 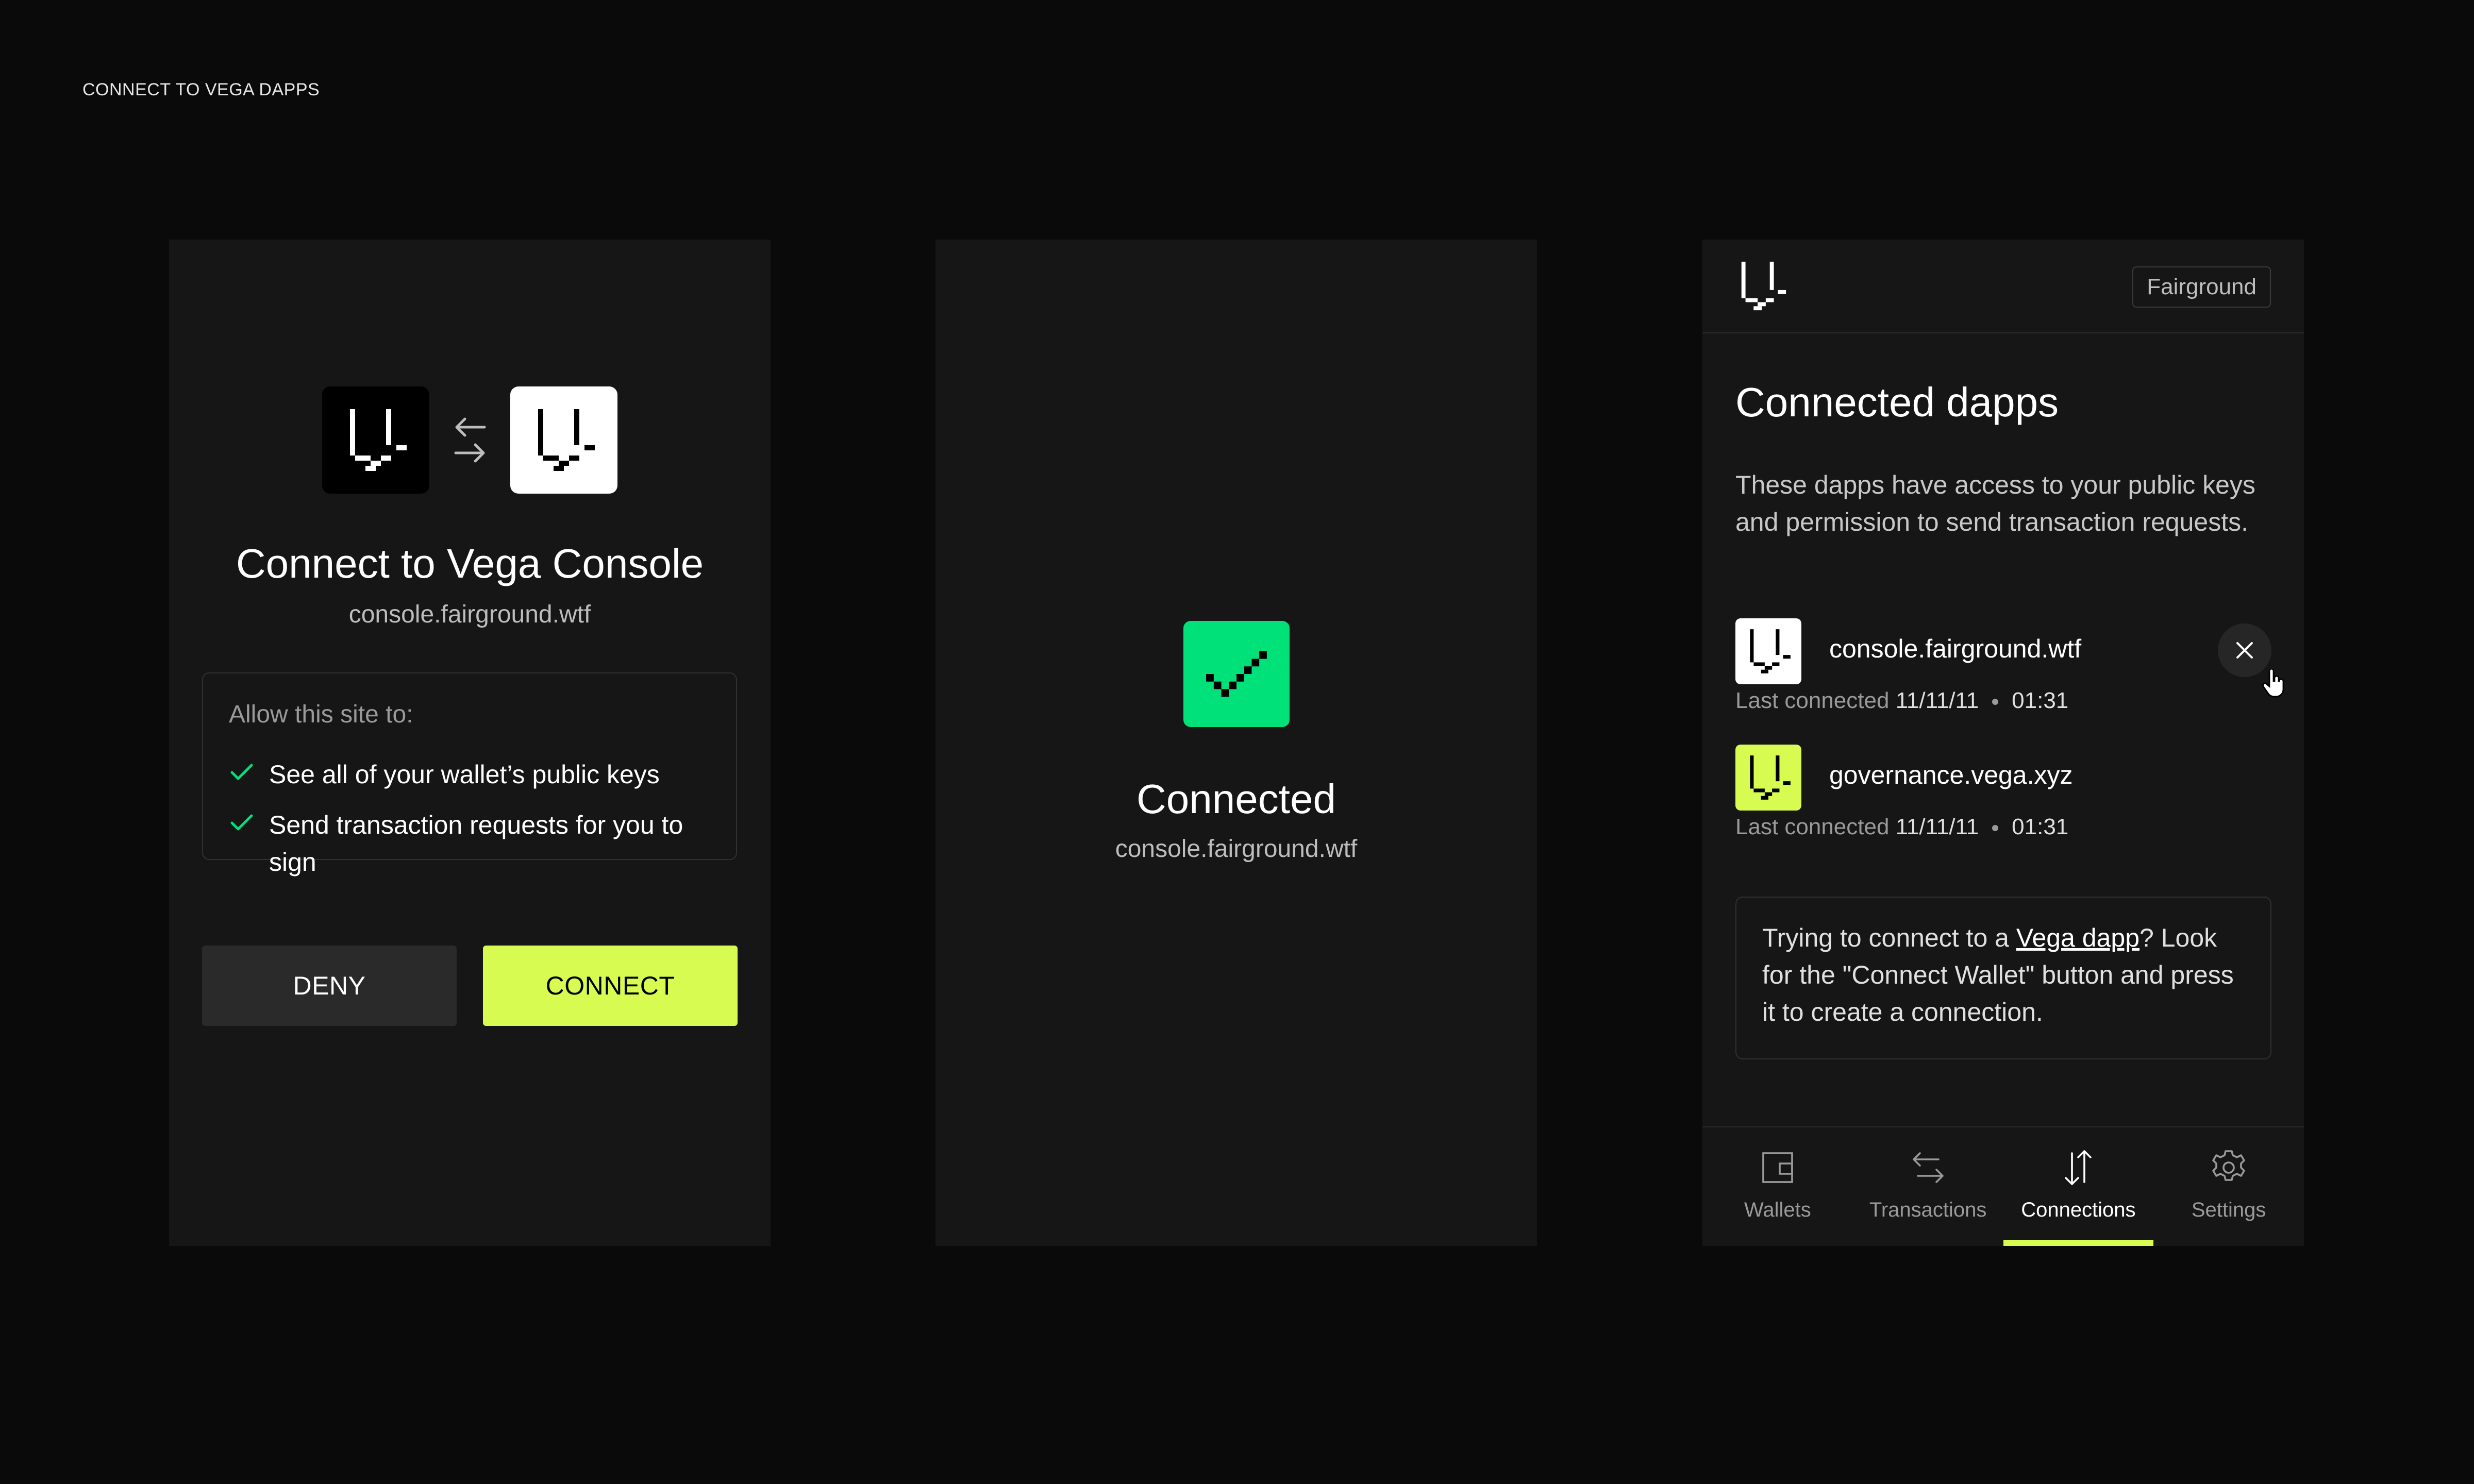 What do you see at coordinates (2078, 1210) in the screenshot?
I see `tab-label: Connections` at bounding box center [2078, 1210].